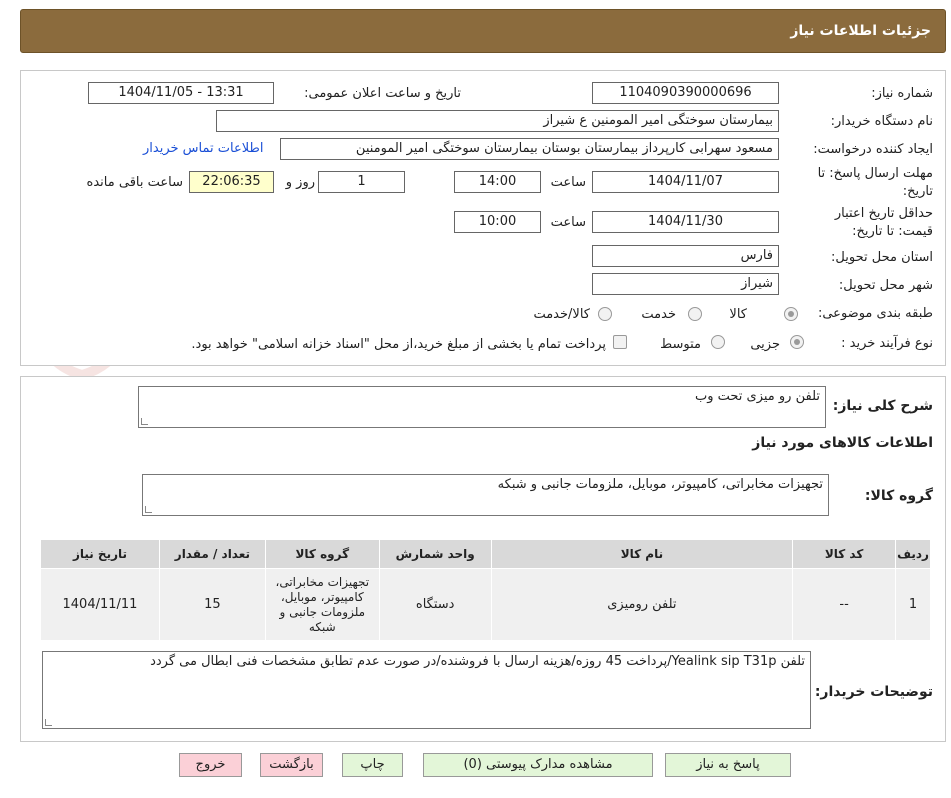 The image size is (951, 798). What do you see at coordinates (913, 554) in the screenshot?
I see `col-row: ردیف` at bounding box center [913, 554].